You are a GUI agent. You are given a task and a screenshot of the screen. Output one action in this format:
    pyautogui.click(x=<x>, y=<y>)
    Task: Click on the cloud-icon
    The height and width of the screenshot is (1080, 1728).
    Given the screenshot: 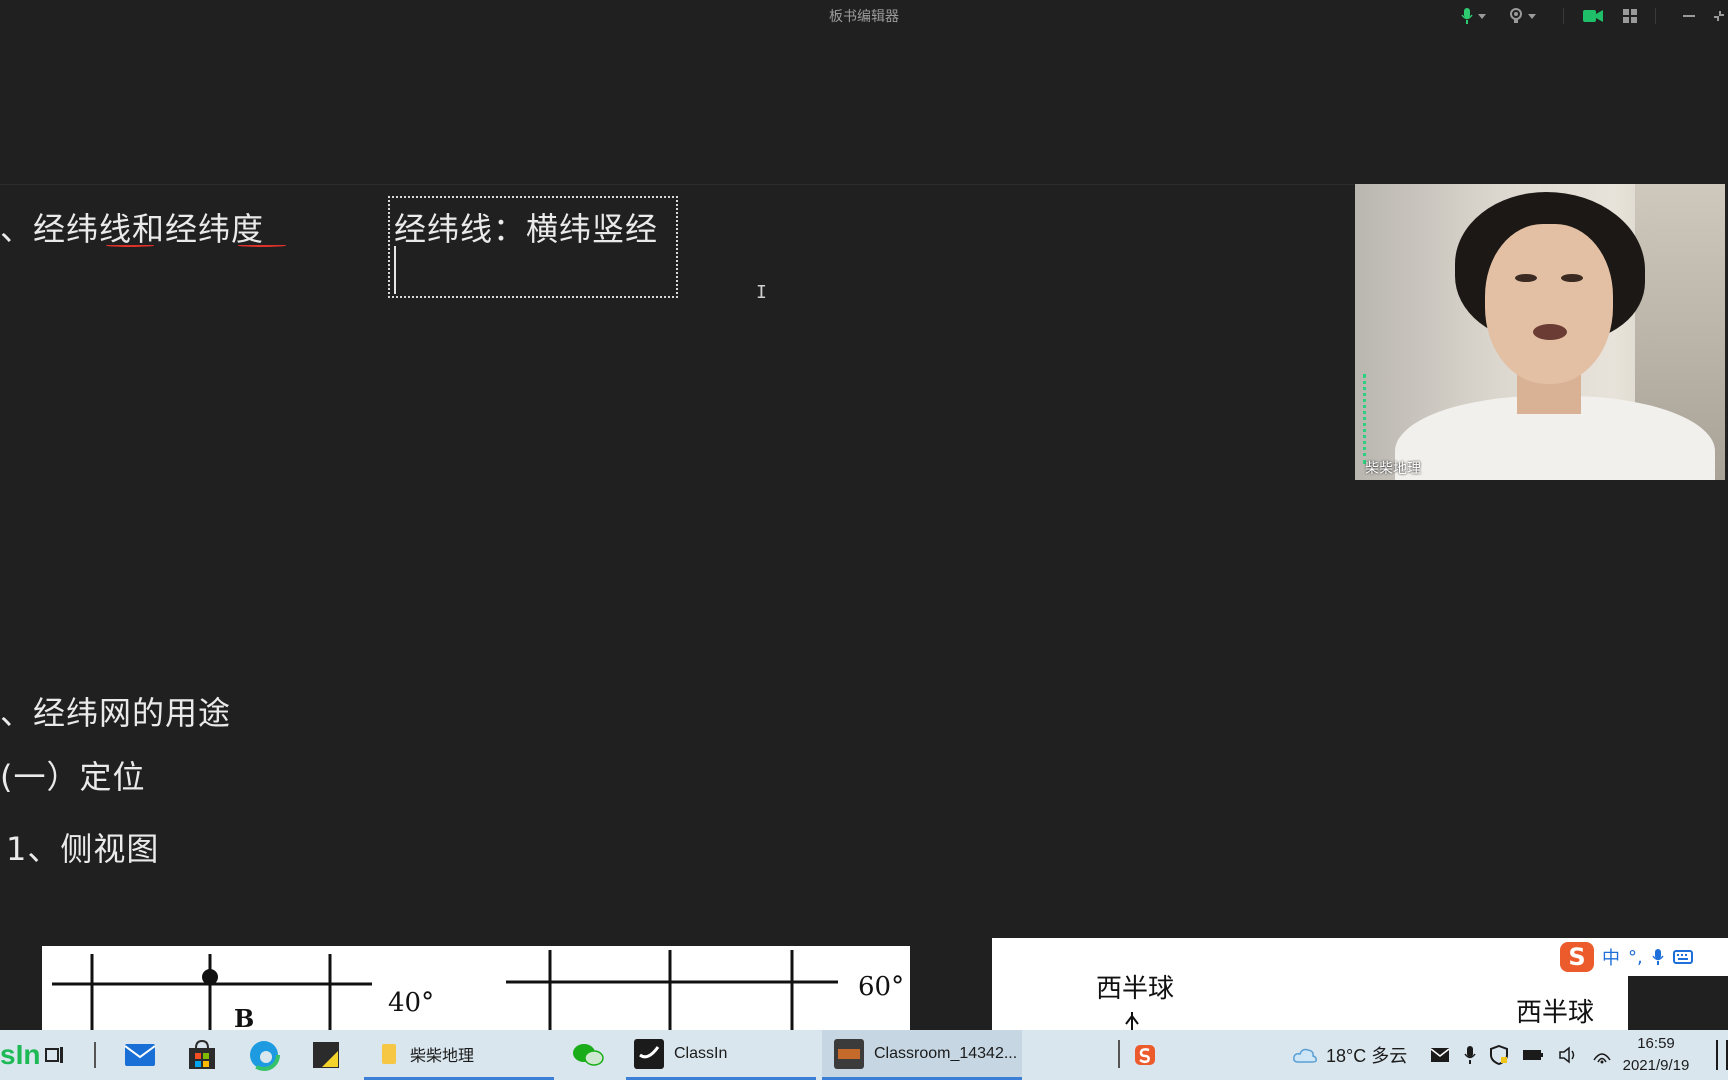 What is the action you would take?
    pyautogui.click(x=1305, y=1055)
    